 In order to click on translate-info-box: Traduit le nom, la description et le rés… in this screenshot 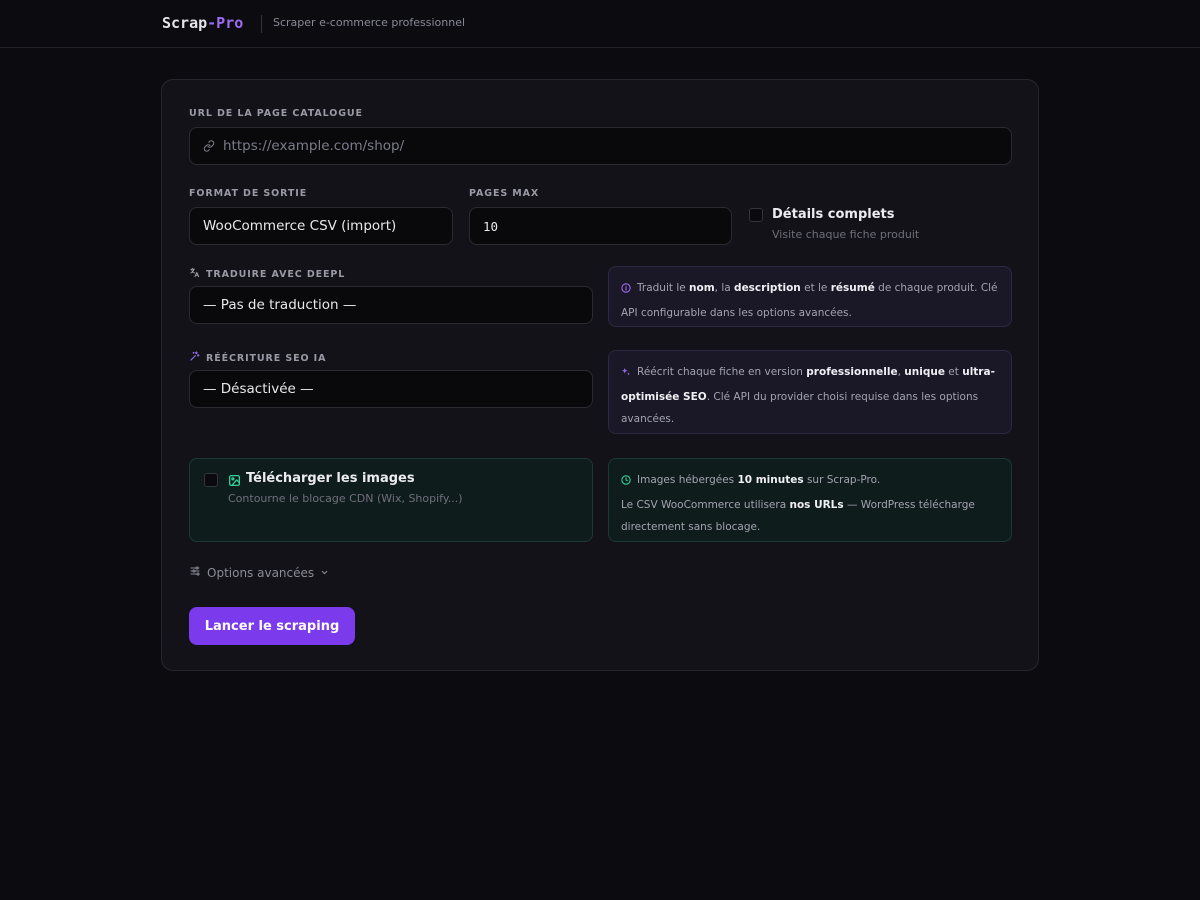, I will do `click(810, 296)`.